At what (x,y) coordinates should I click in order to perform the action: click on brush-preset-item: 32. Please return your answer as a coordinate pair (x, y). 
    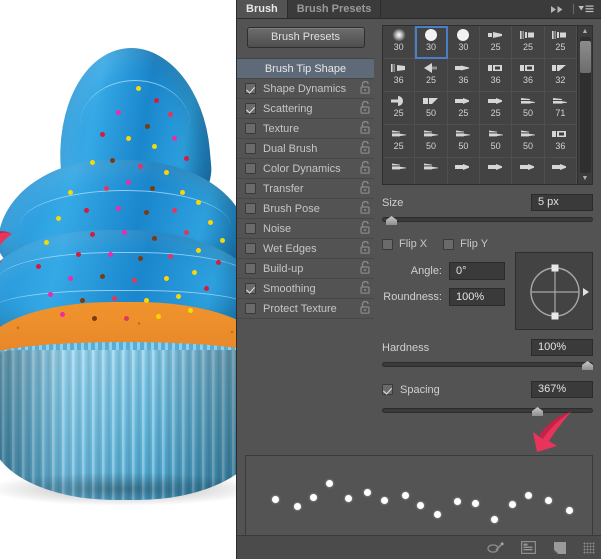
    Looking at the image, I should click on (560, 75).